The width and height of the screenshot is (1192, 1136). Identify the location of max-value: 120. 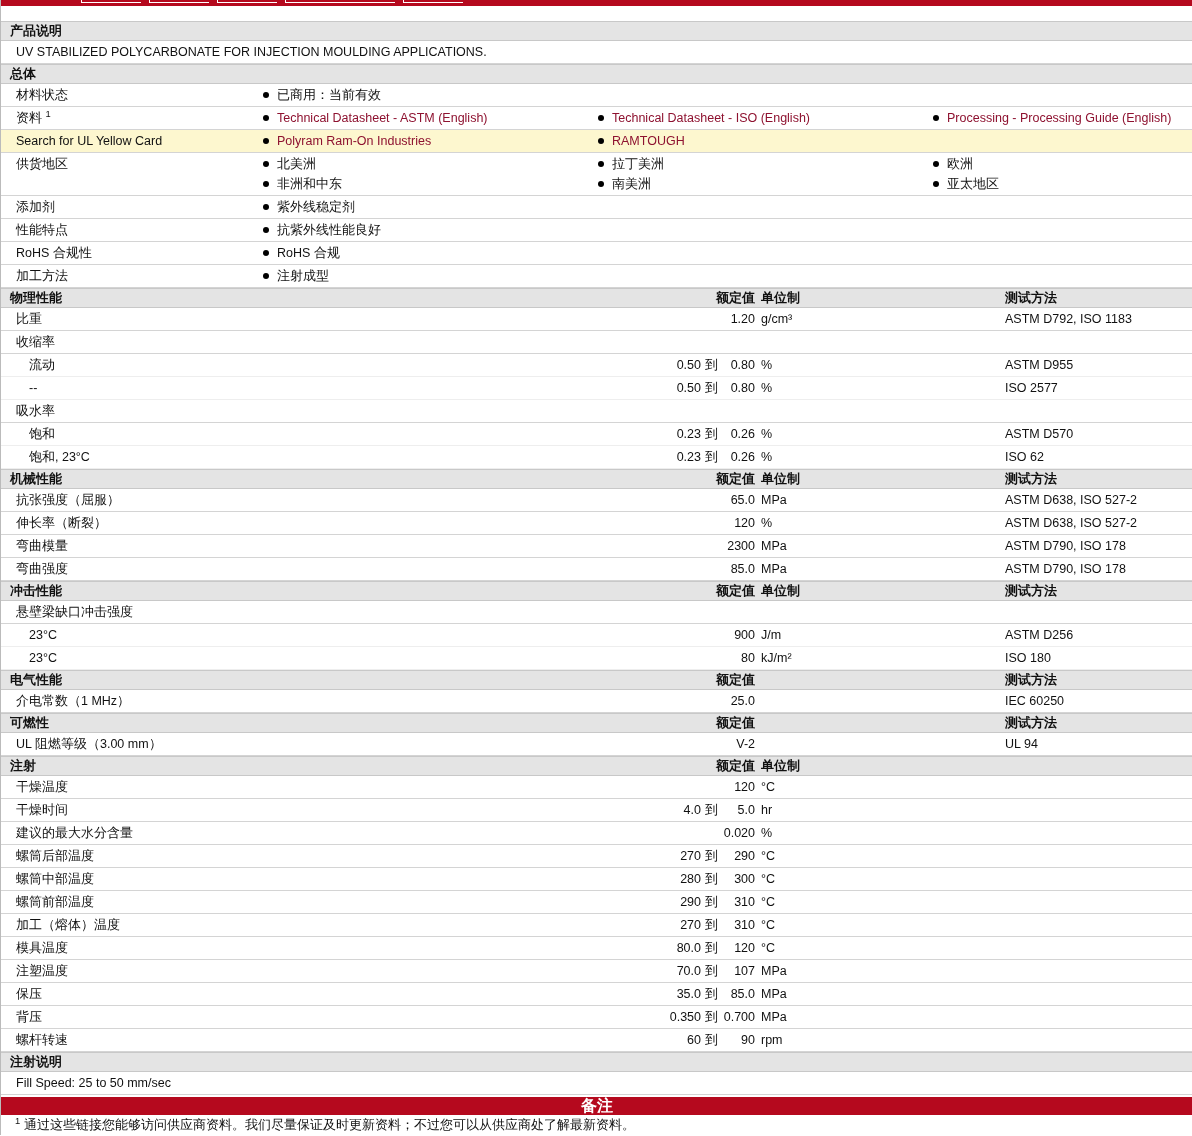
(744, 948).